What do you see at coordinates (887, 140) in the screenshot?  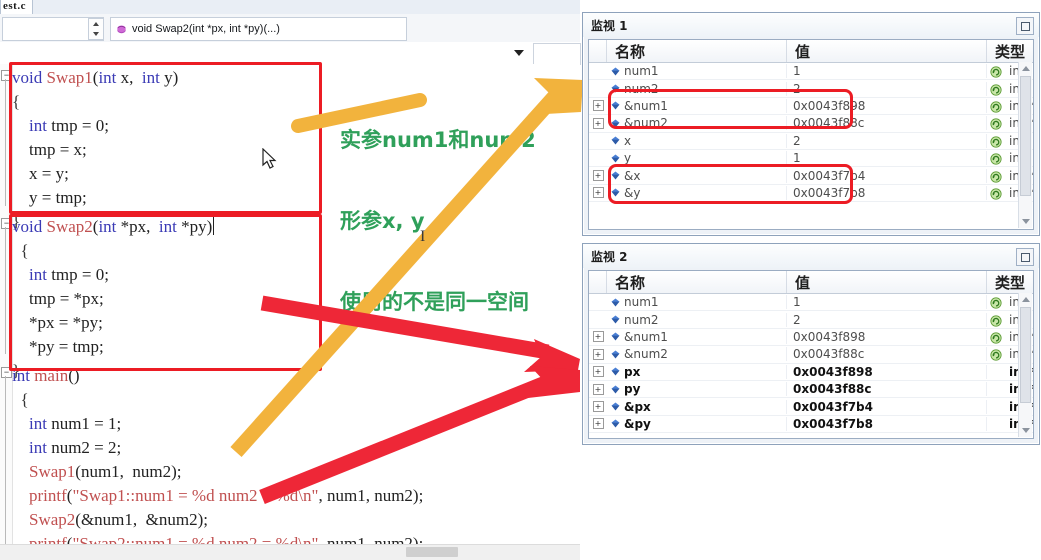 I see `watch1-value-cell: 2` at bounding box center [887, 140].